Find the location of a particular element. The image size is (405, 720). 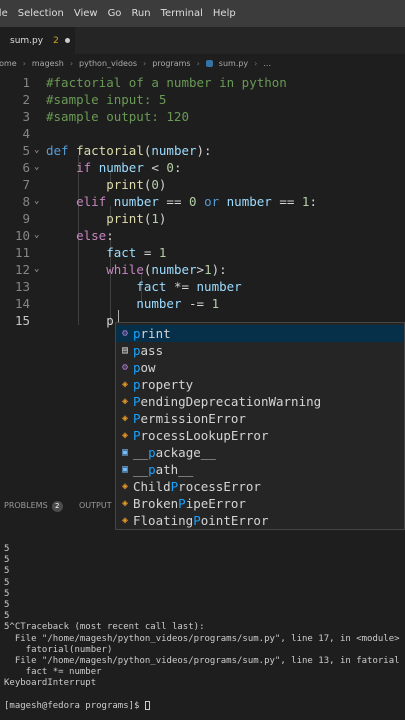

code-text: if number < 0: is located at coordinates (113, 167).